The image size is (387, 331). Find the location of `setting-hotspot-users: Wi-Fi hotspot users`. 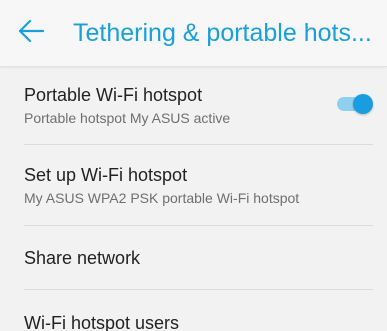

setting-hotspot-users: Wi-Fi hotspot users is located at coordinates (193, 310).